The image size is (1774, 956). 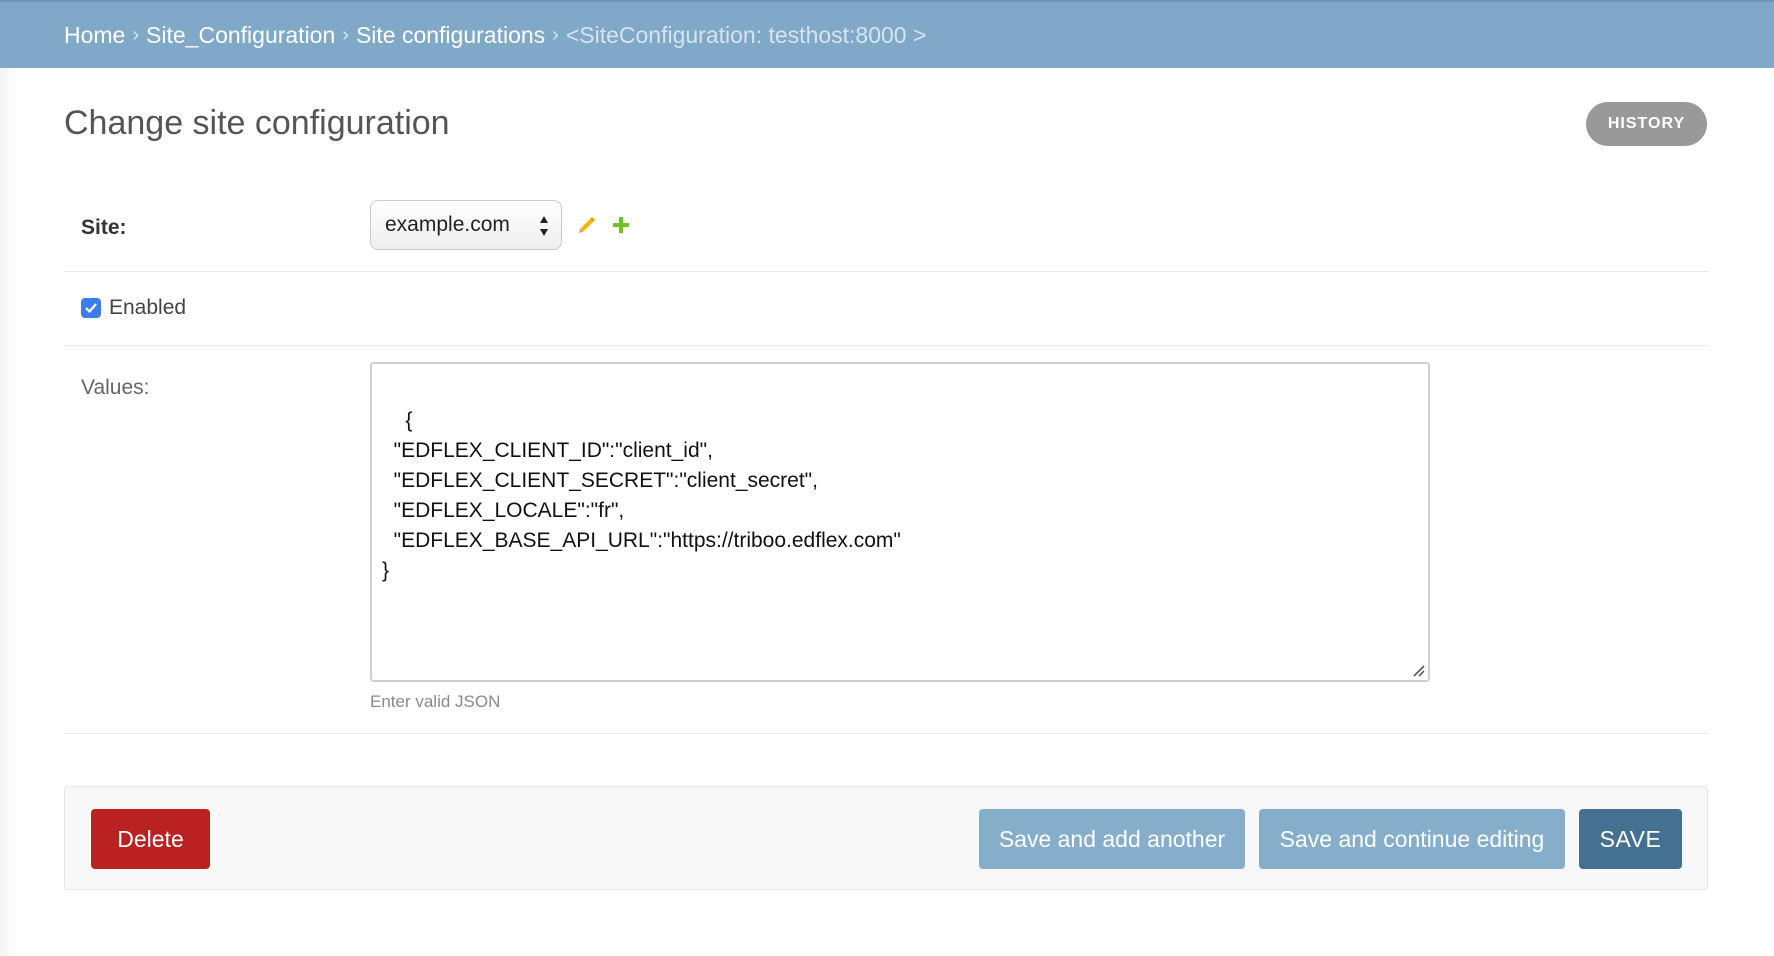 What do you see at coordinates (886, 230) in the screenshot?
I see `site-row: Site: example.com` at bounding box center [886, 230].